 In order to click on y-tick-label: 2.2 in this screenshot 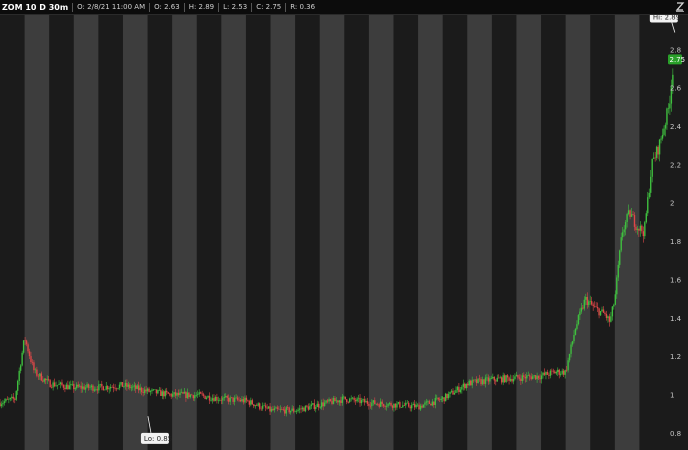, I will do `click(675, 165)`.